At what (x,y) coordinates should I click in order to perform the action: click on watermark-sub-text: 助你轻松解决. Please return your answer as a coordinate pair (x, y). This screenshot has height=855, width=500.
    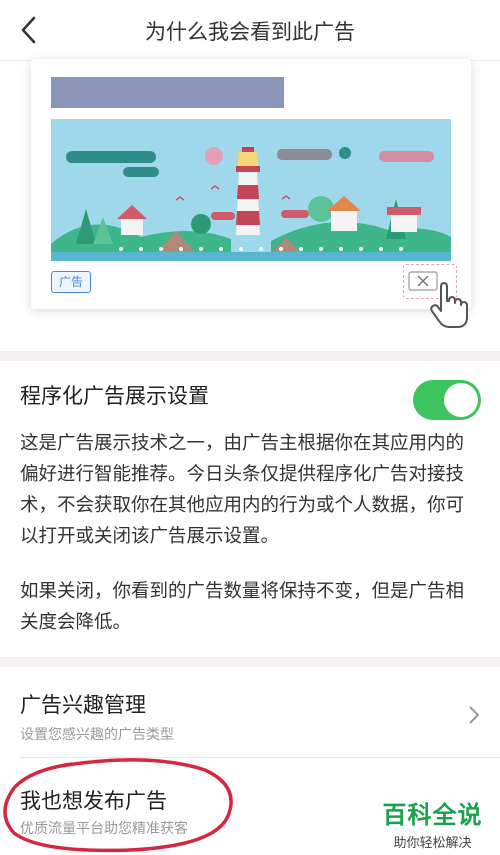
    Looking at the image, I should click on (432, 843).